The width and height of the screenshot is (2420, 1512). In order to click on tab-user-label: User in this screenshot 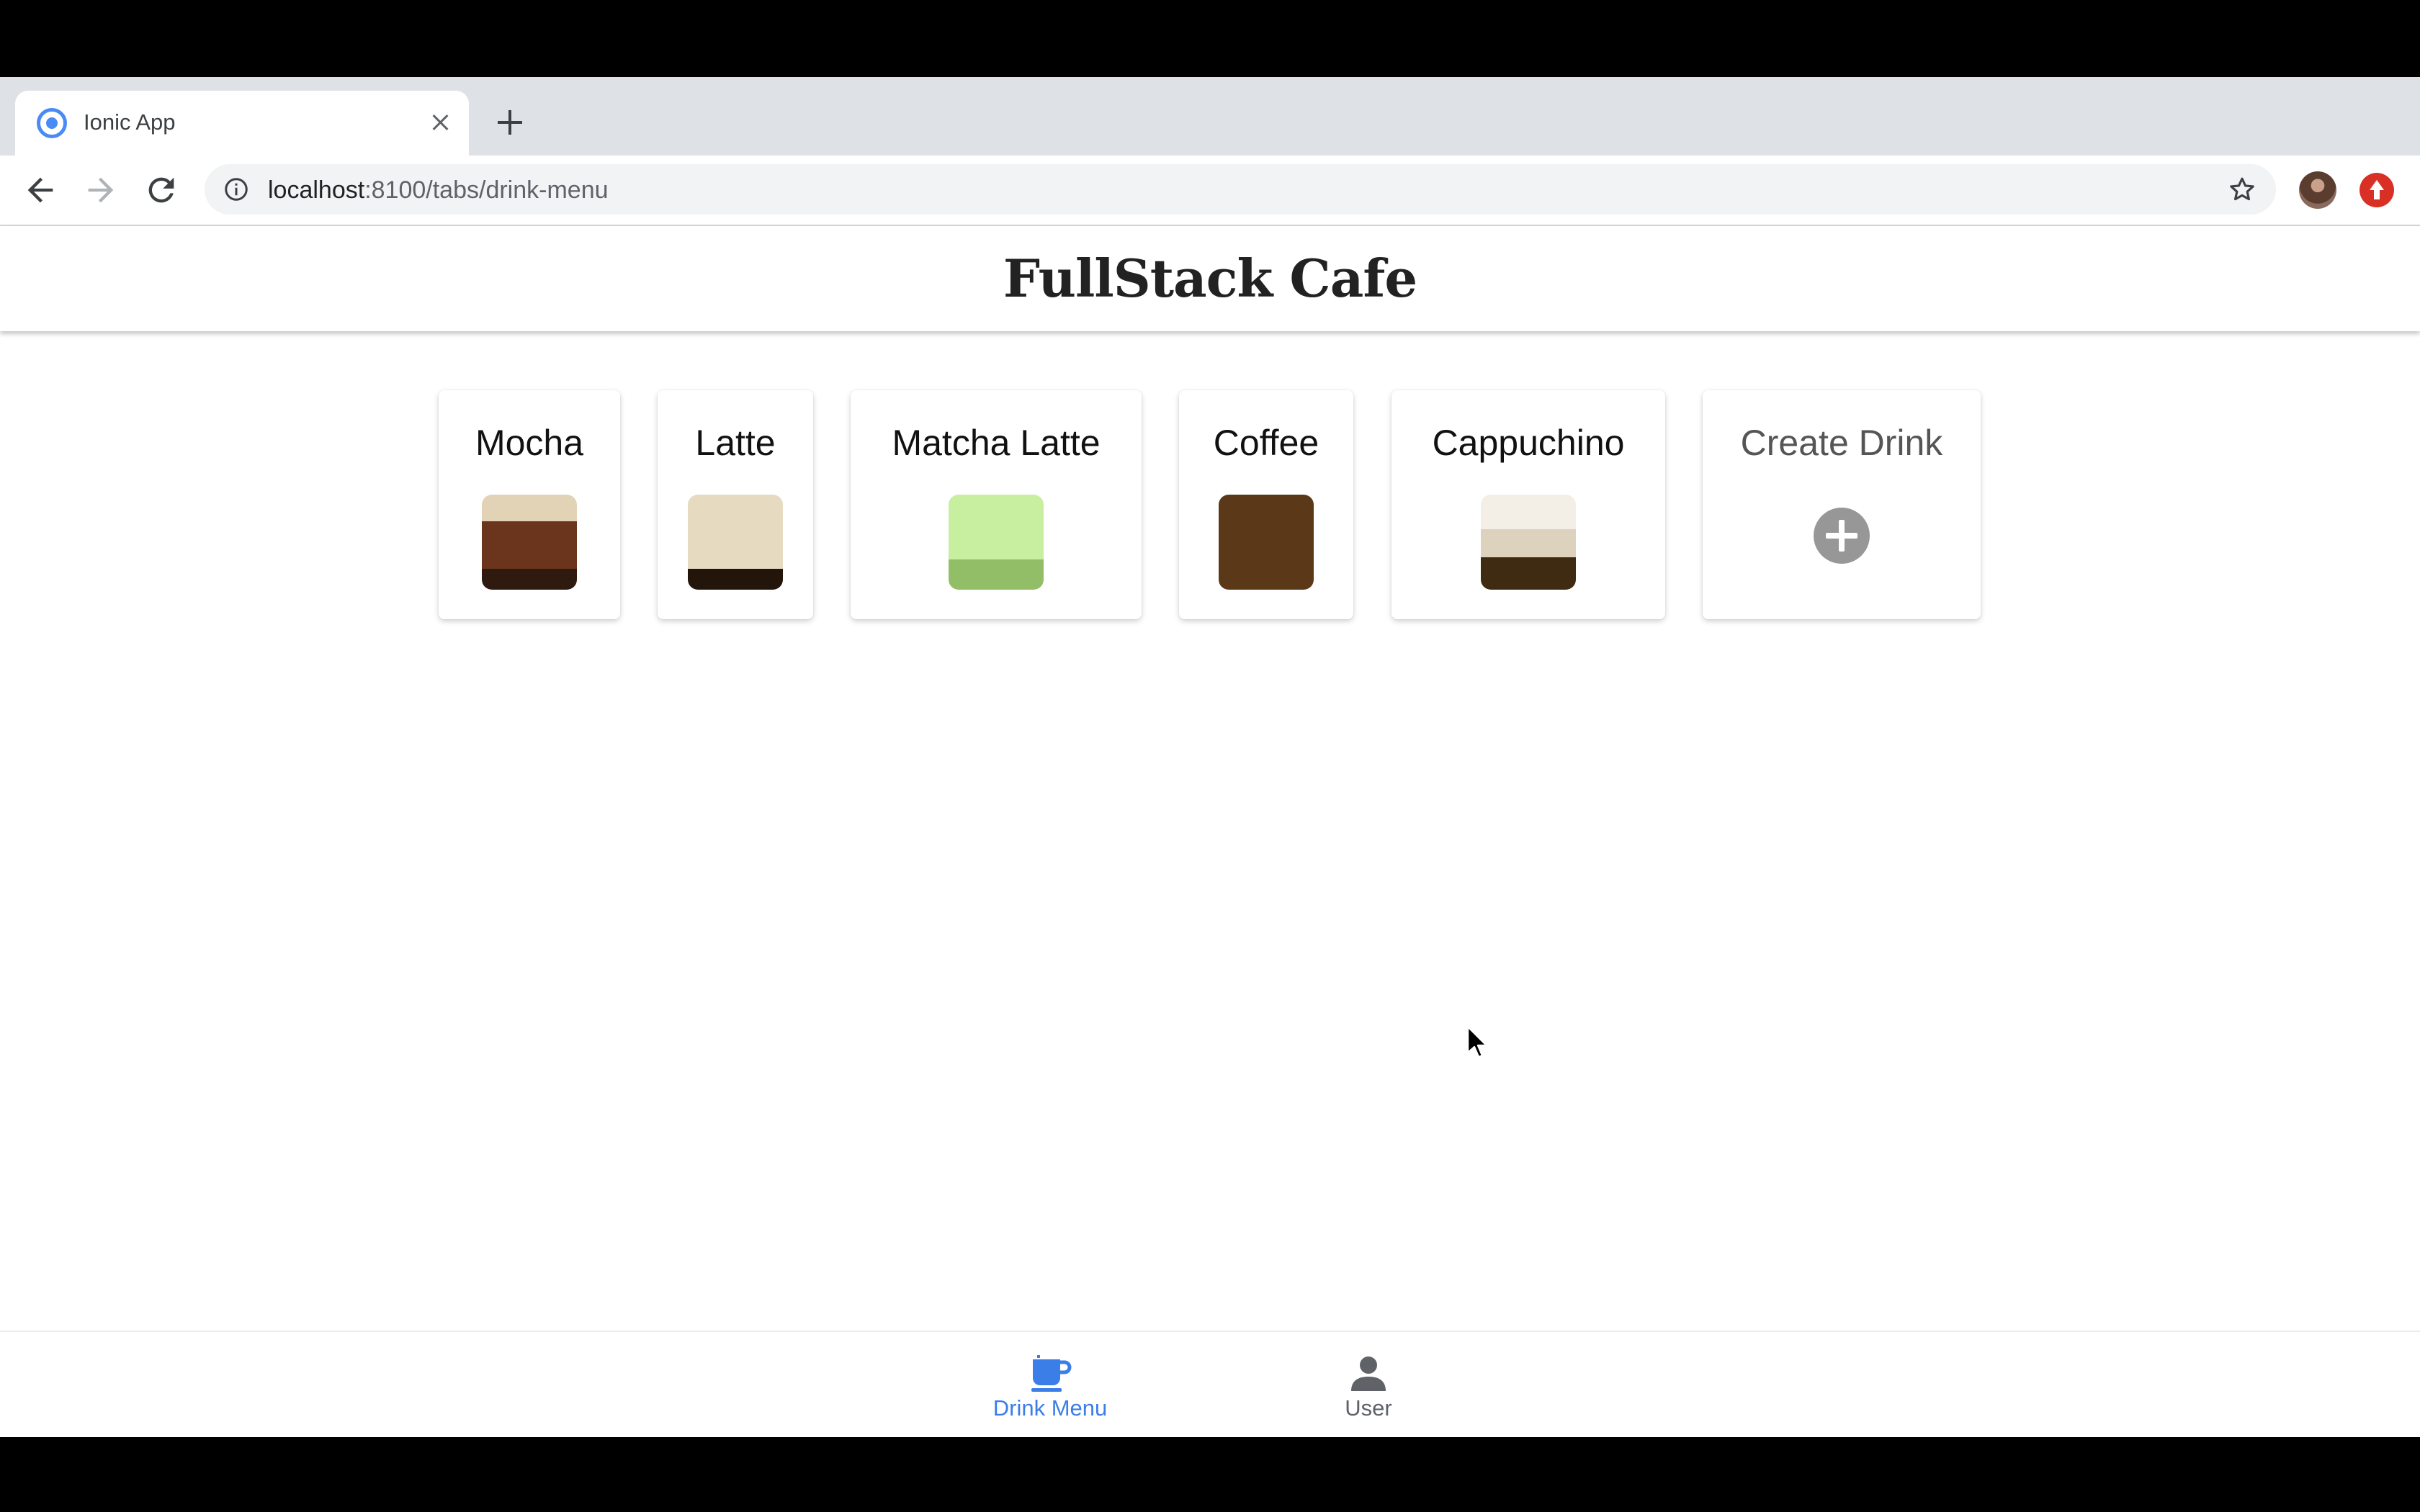, I will do `click(1368, 1408)`.